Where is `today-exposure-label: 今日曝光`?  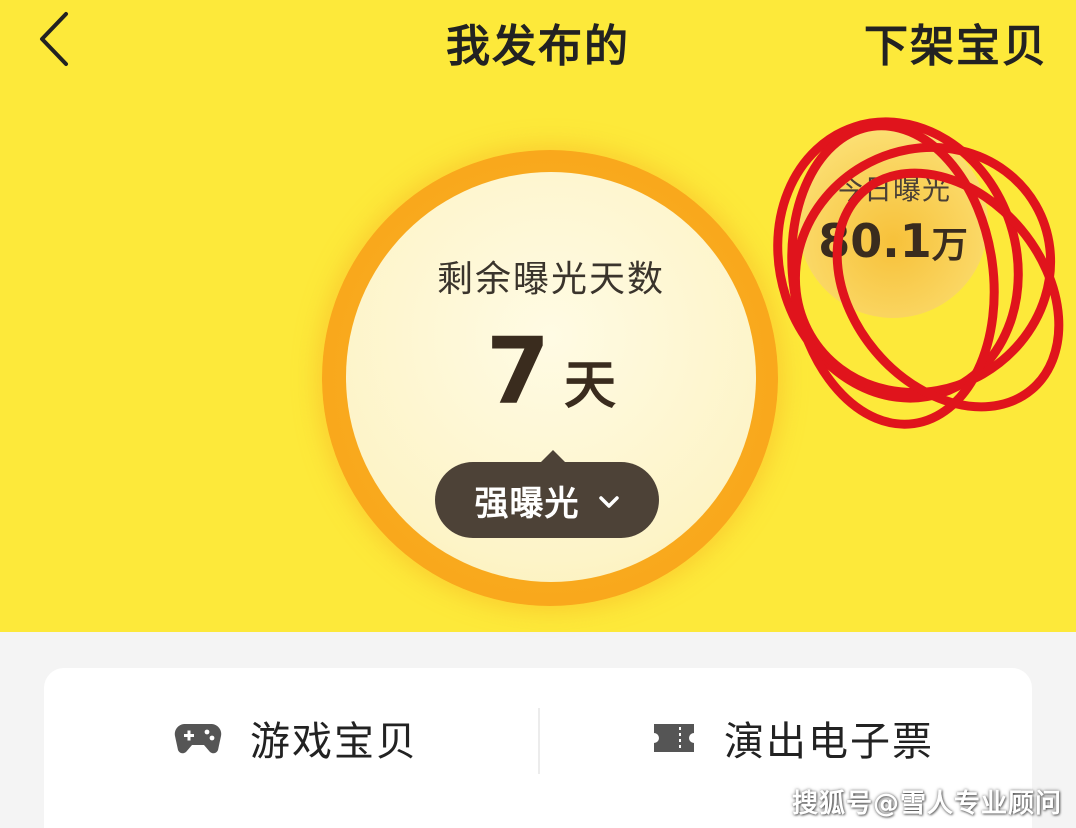 today-exposure-label: 今日曝光 is located at coordinates (892, 189).